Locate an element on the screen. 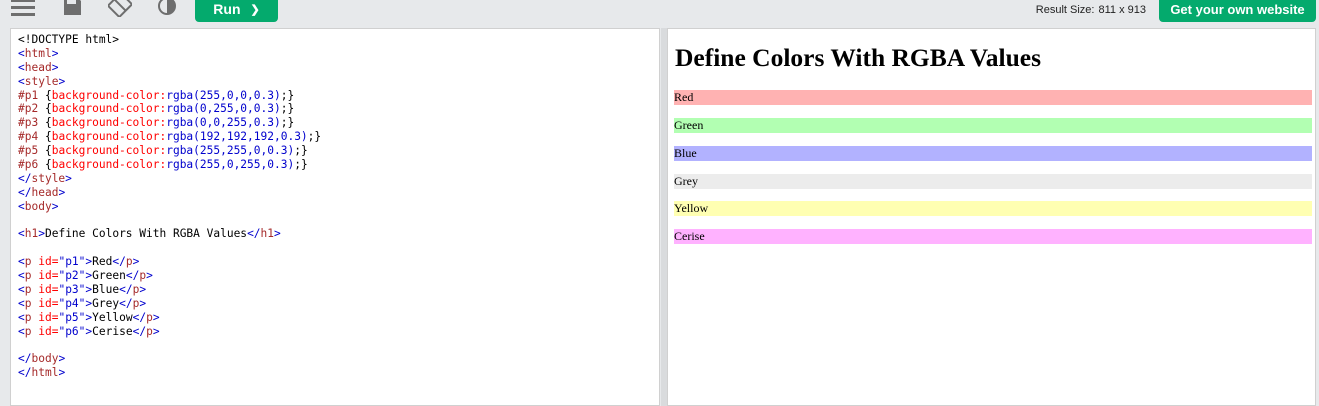 This screenshot has width=1319, height=406. code-token: rgba(0,0,255,0.3) is located at coordinates (223, 123).